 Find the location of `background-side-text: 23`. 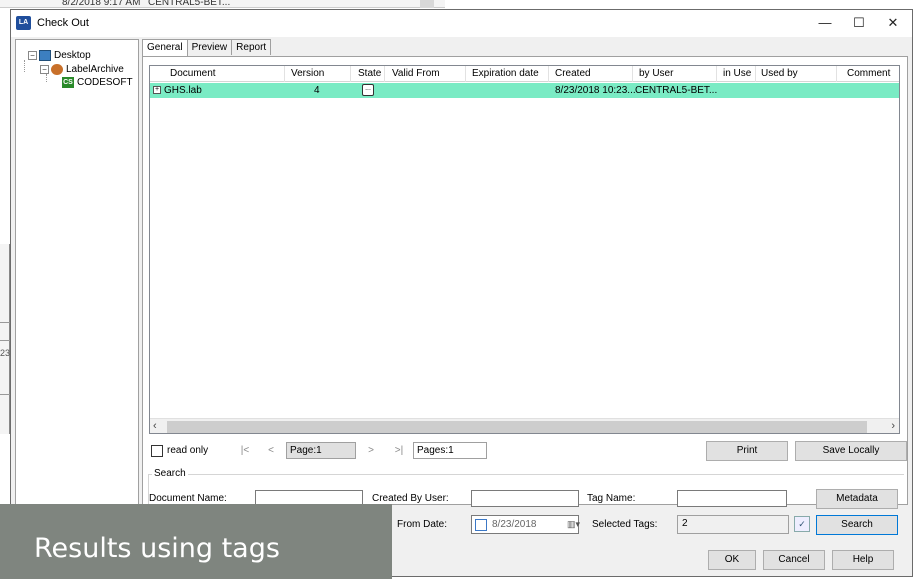

background-side-text: 23 is located at coordinates (5, 353).